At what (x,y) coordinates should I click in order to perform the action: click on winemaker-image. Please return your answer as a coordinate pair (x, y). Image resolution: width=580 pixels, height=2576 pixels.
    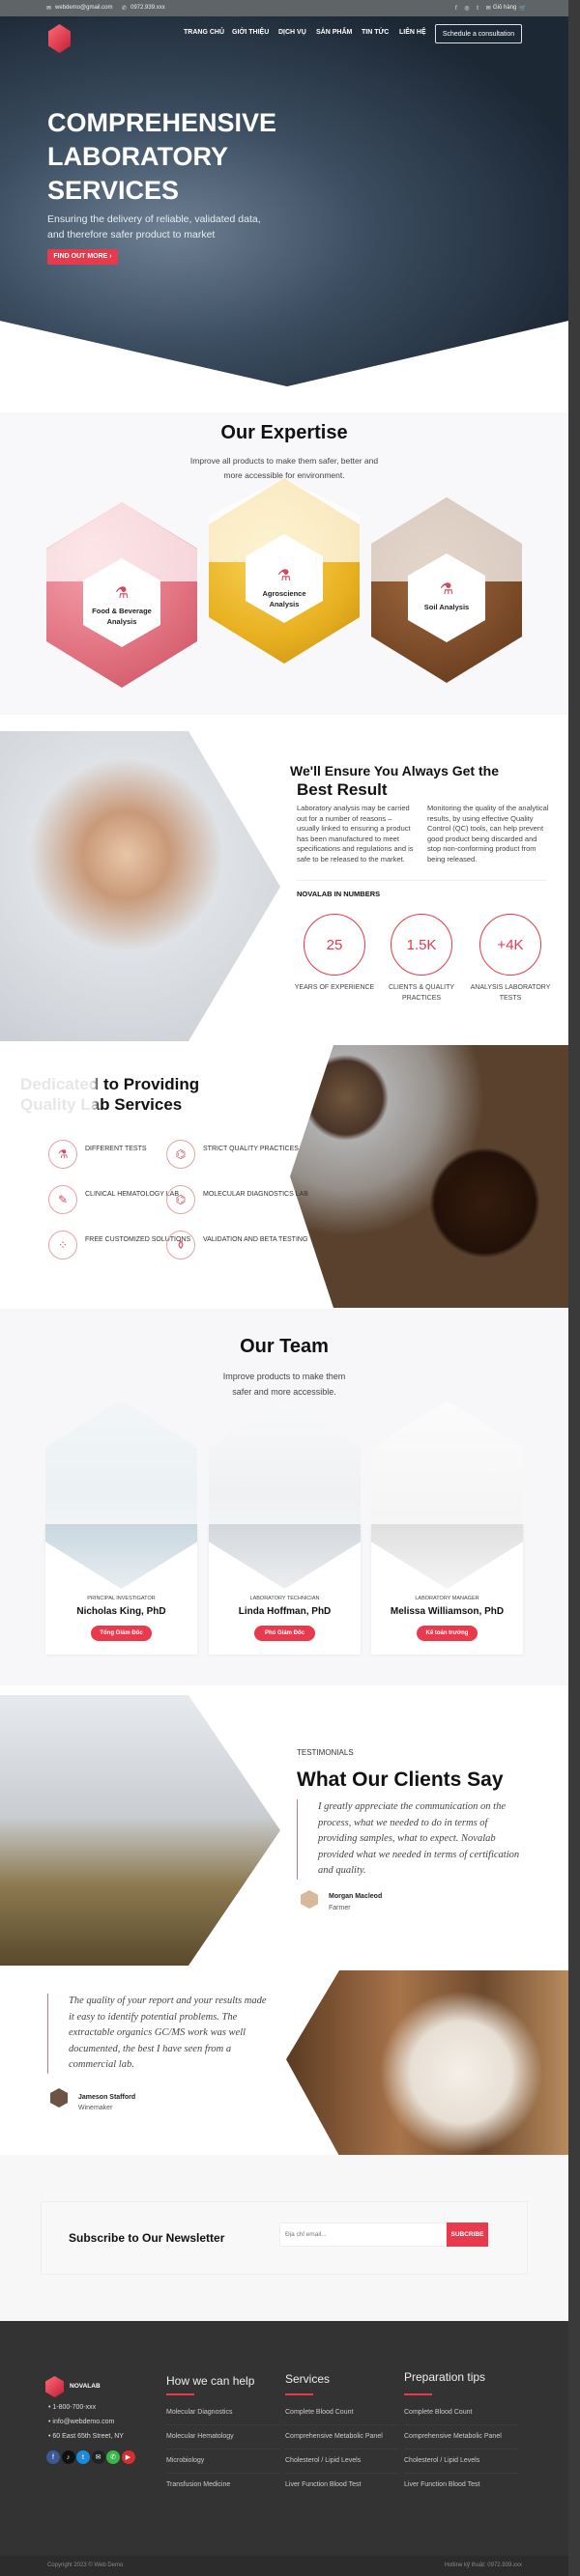
    Looking at the image, I should click on (427, 2063).